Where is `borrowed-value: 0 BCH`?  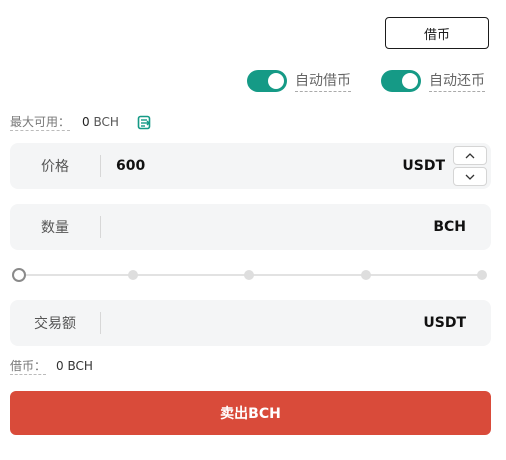
borrowed-value: 0 BCH is located at coordinates (74, 366).